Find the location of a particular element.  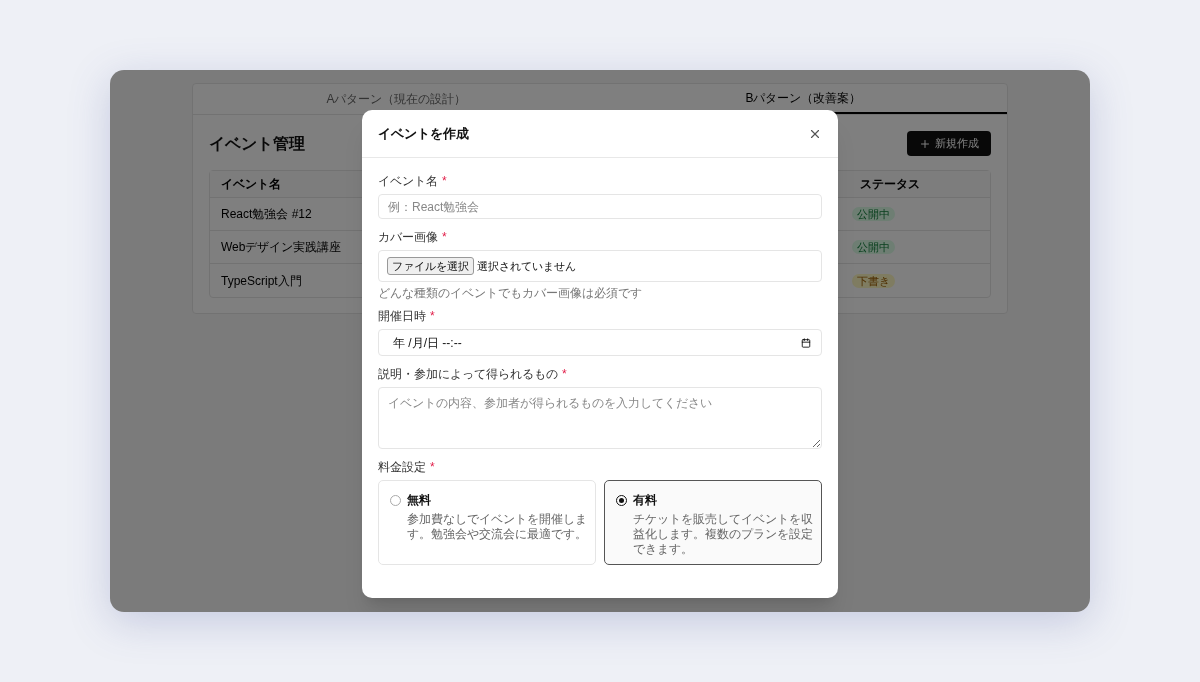

status-badge: 下書き is located at coordinates (873, 280).